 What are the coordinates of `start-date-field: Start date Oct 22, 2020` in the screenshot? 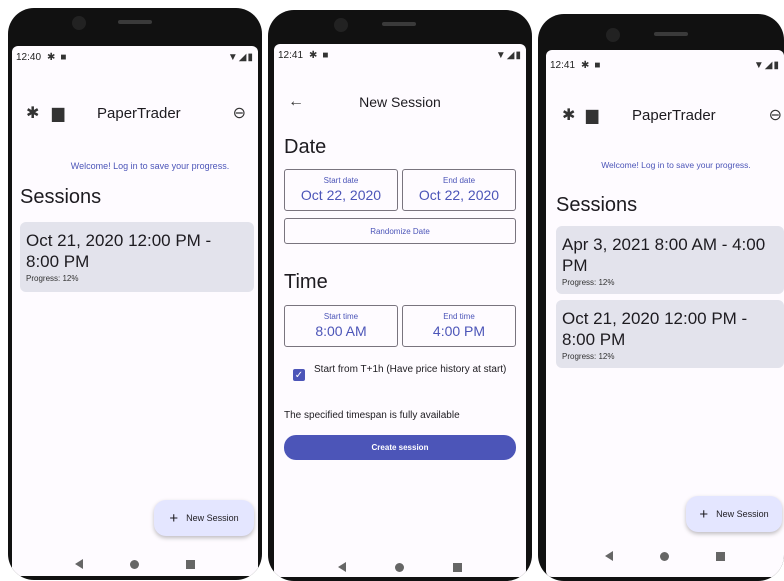 It's located at (341, 190).